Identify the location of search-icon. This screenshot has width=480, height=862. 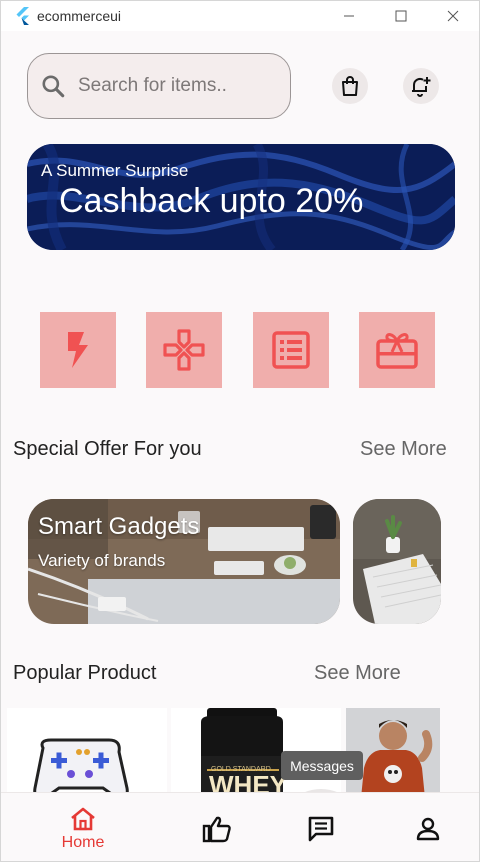
(53, 86).